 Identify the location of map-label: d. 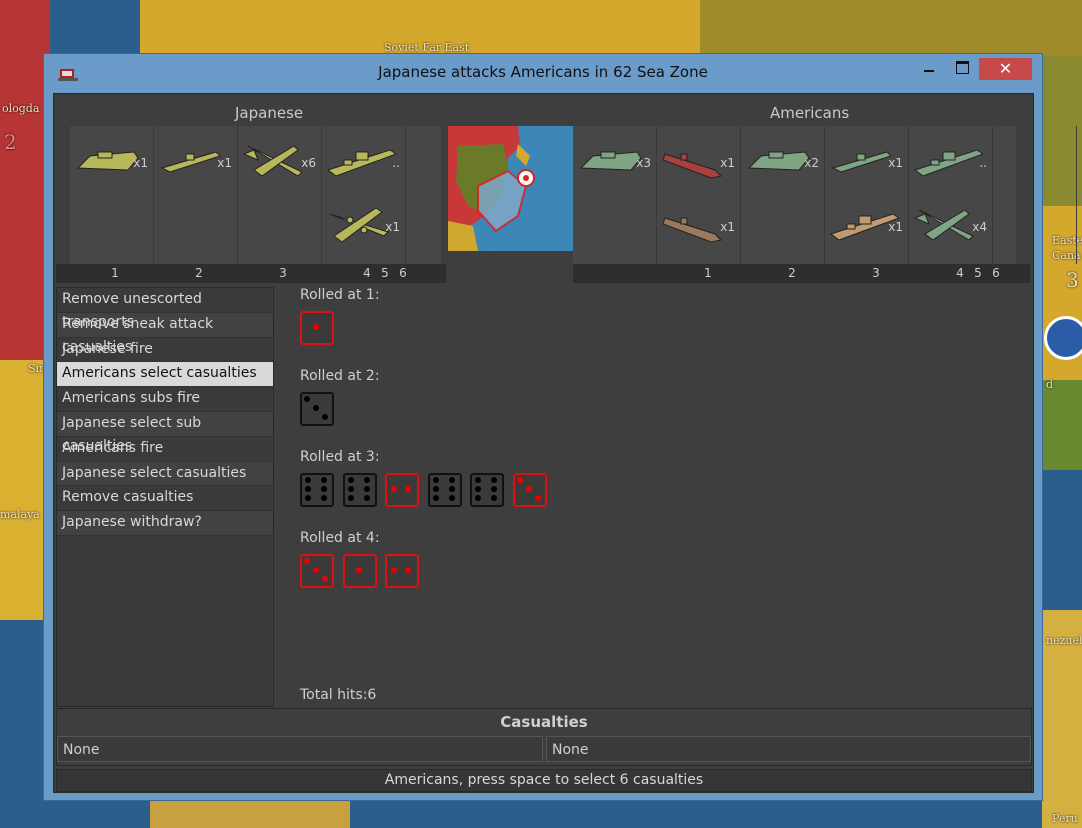
(1050, 384).